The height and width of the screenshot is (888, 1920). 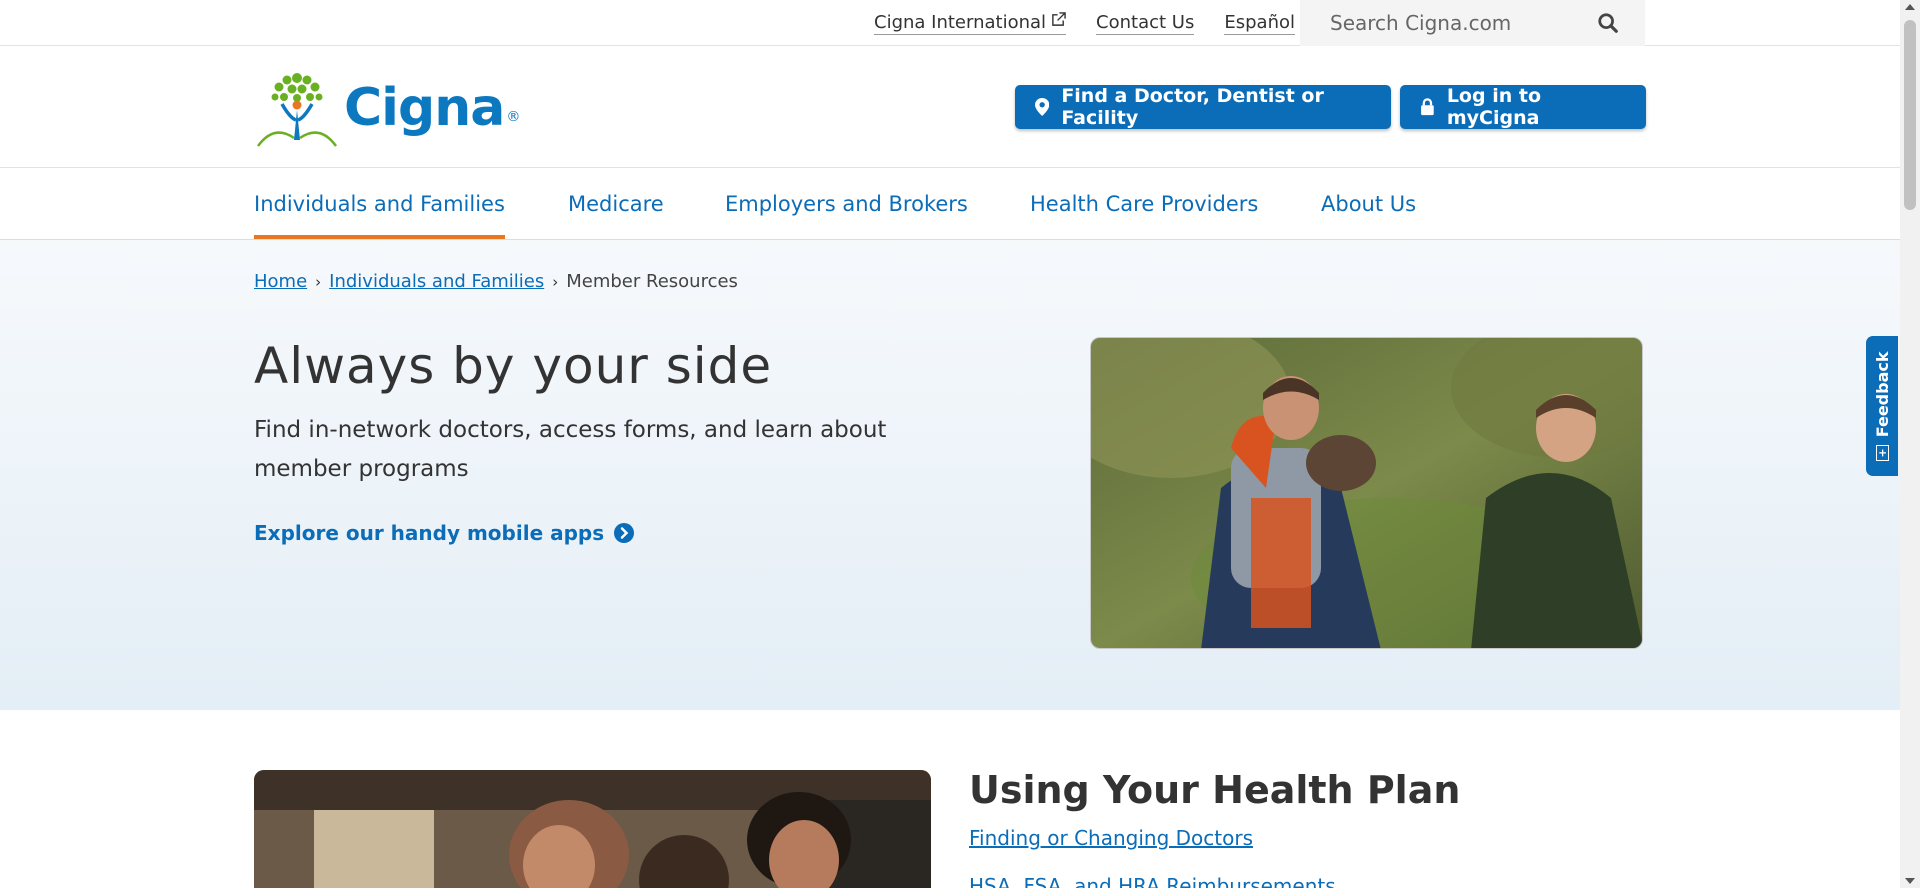 I want to click on breadcrumb-home: Home, so click(x=280, y=281).